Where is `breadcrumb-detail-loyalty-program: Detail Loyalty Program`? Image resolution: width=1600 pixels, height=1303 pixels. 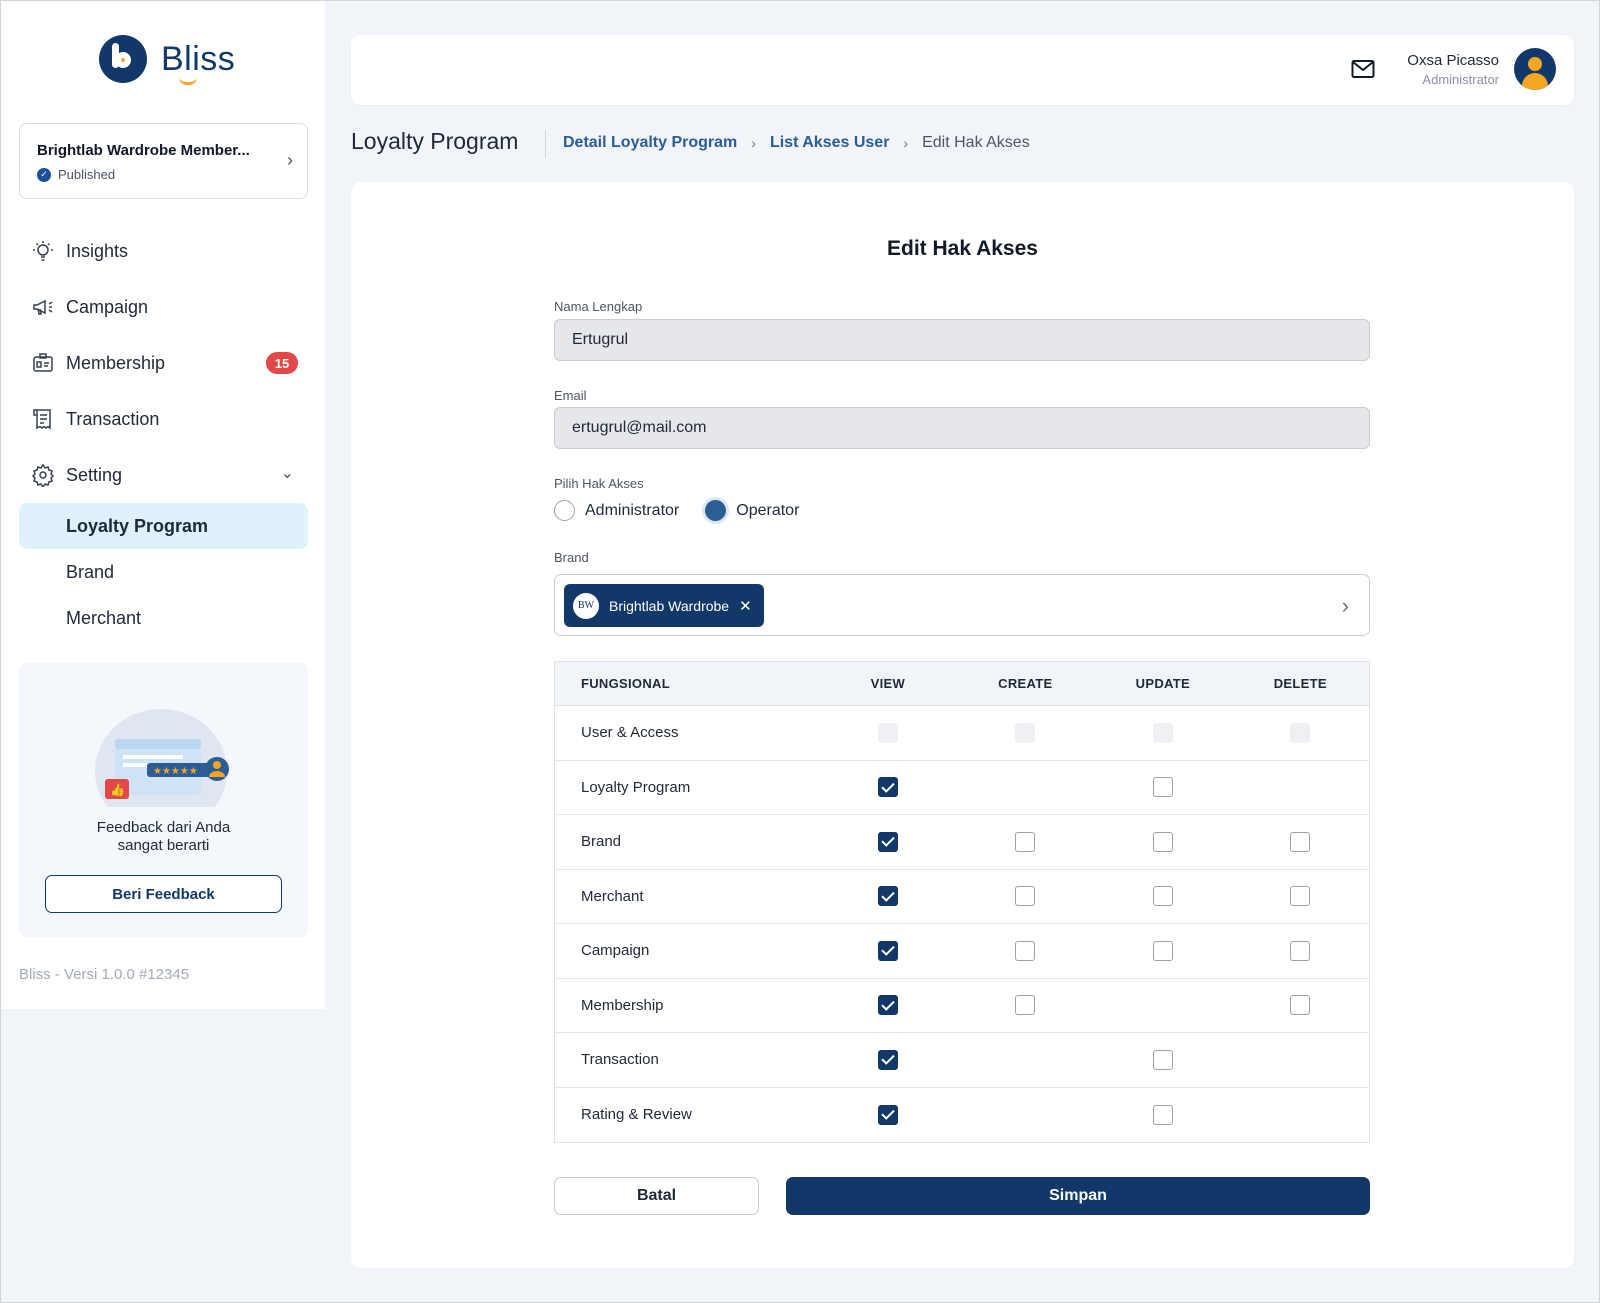
breadcrumb-detail-loyalty-program: Detail Loyalty Program is located at coordinates (650, 143).